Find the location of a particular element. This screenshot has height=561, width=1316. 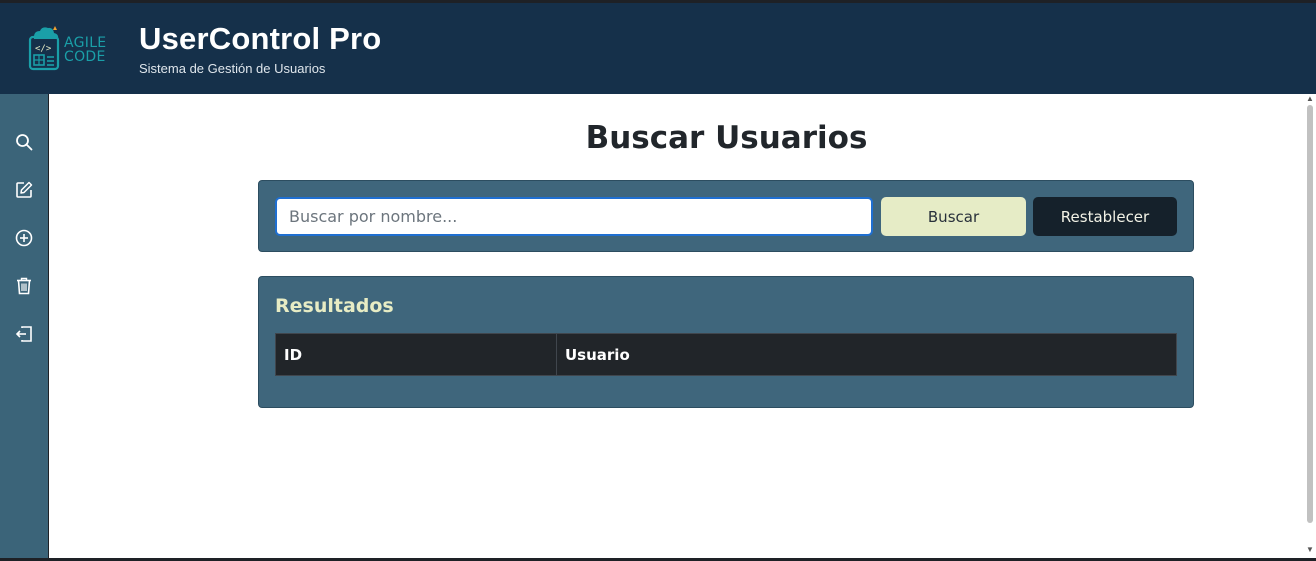

search-panel: Buscar Restablecer is located at coordinates (726, 216).